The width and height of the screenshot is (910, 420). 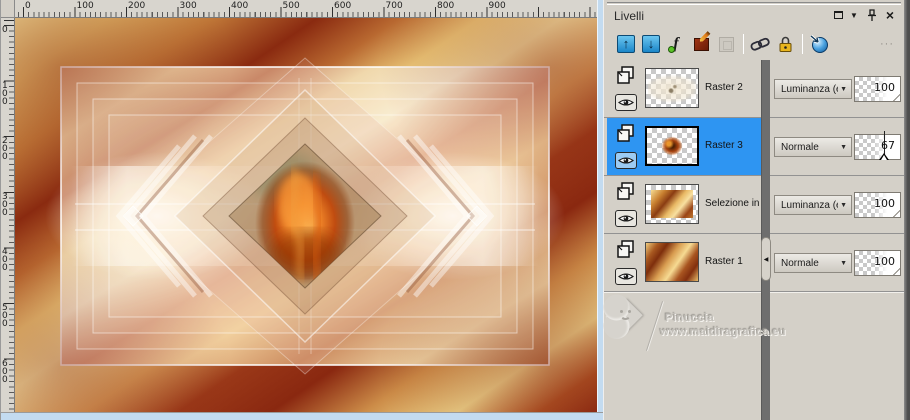 What do you see at coordinates (5, 260) in the screenshot?
I see `ruler-label: 400` at bounding box center [5, 260].